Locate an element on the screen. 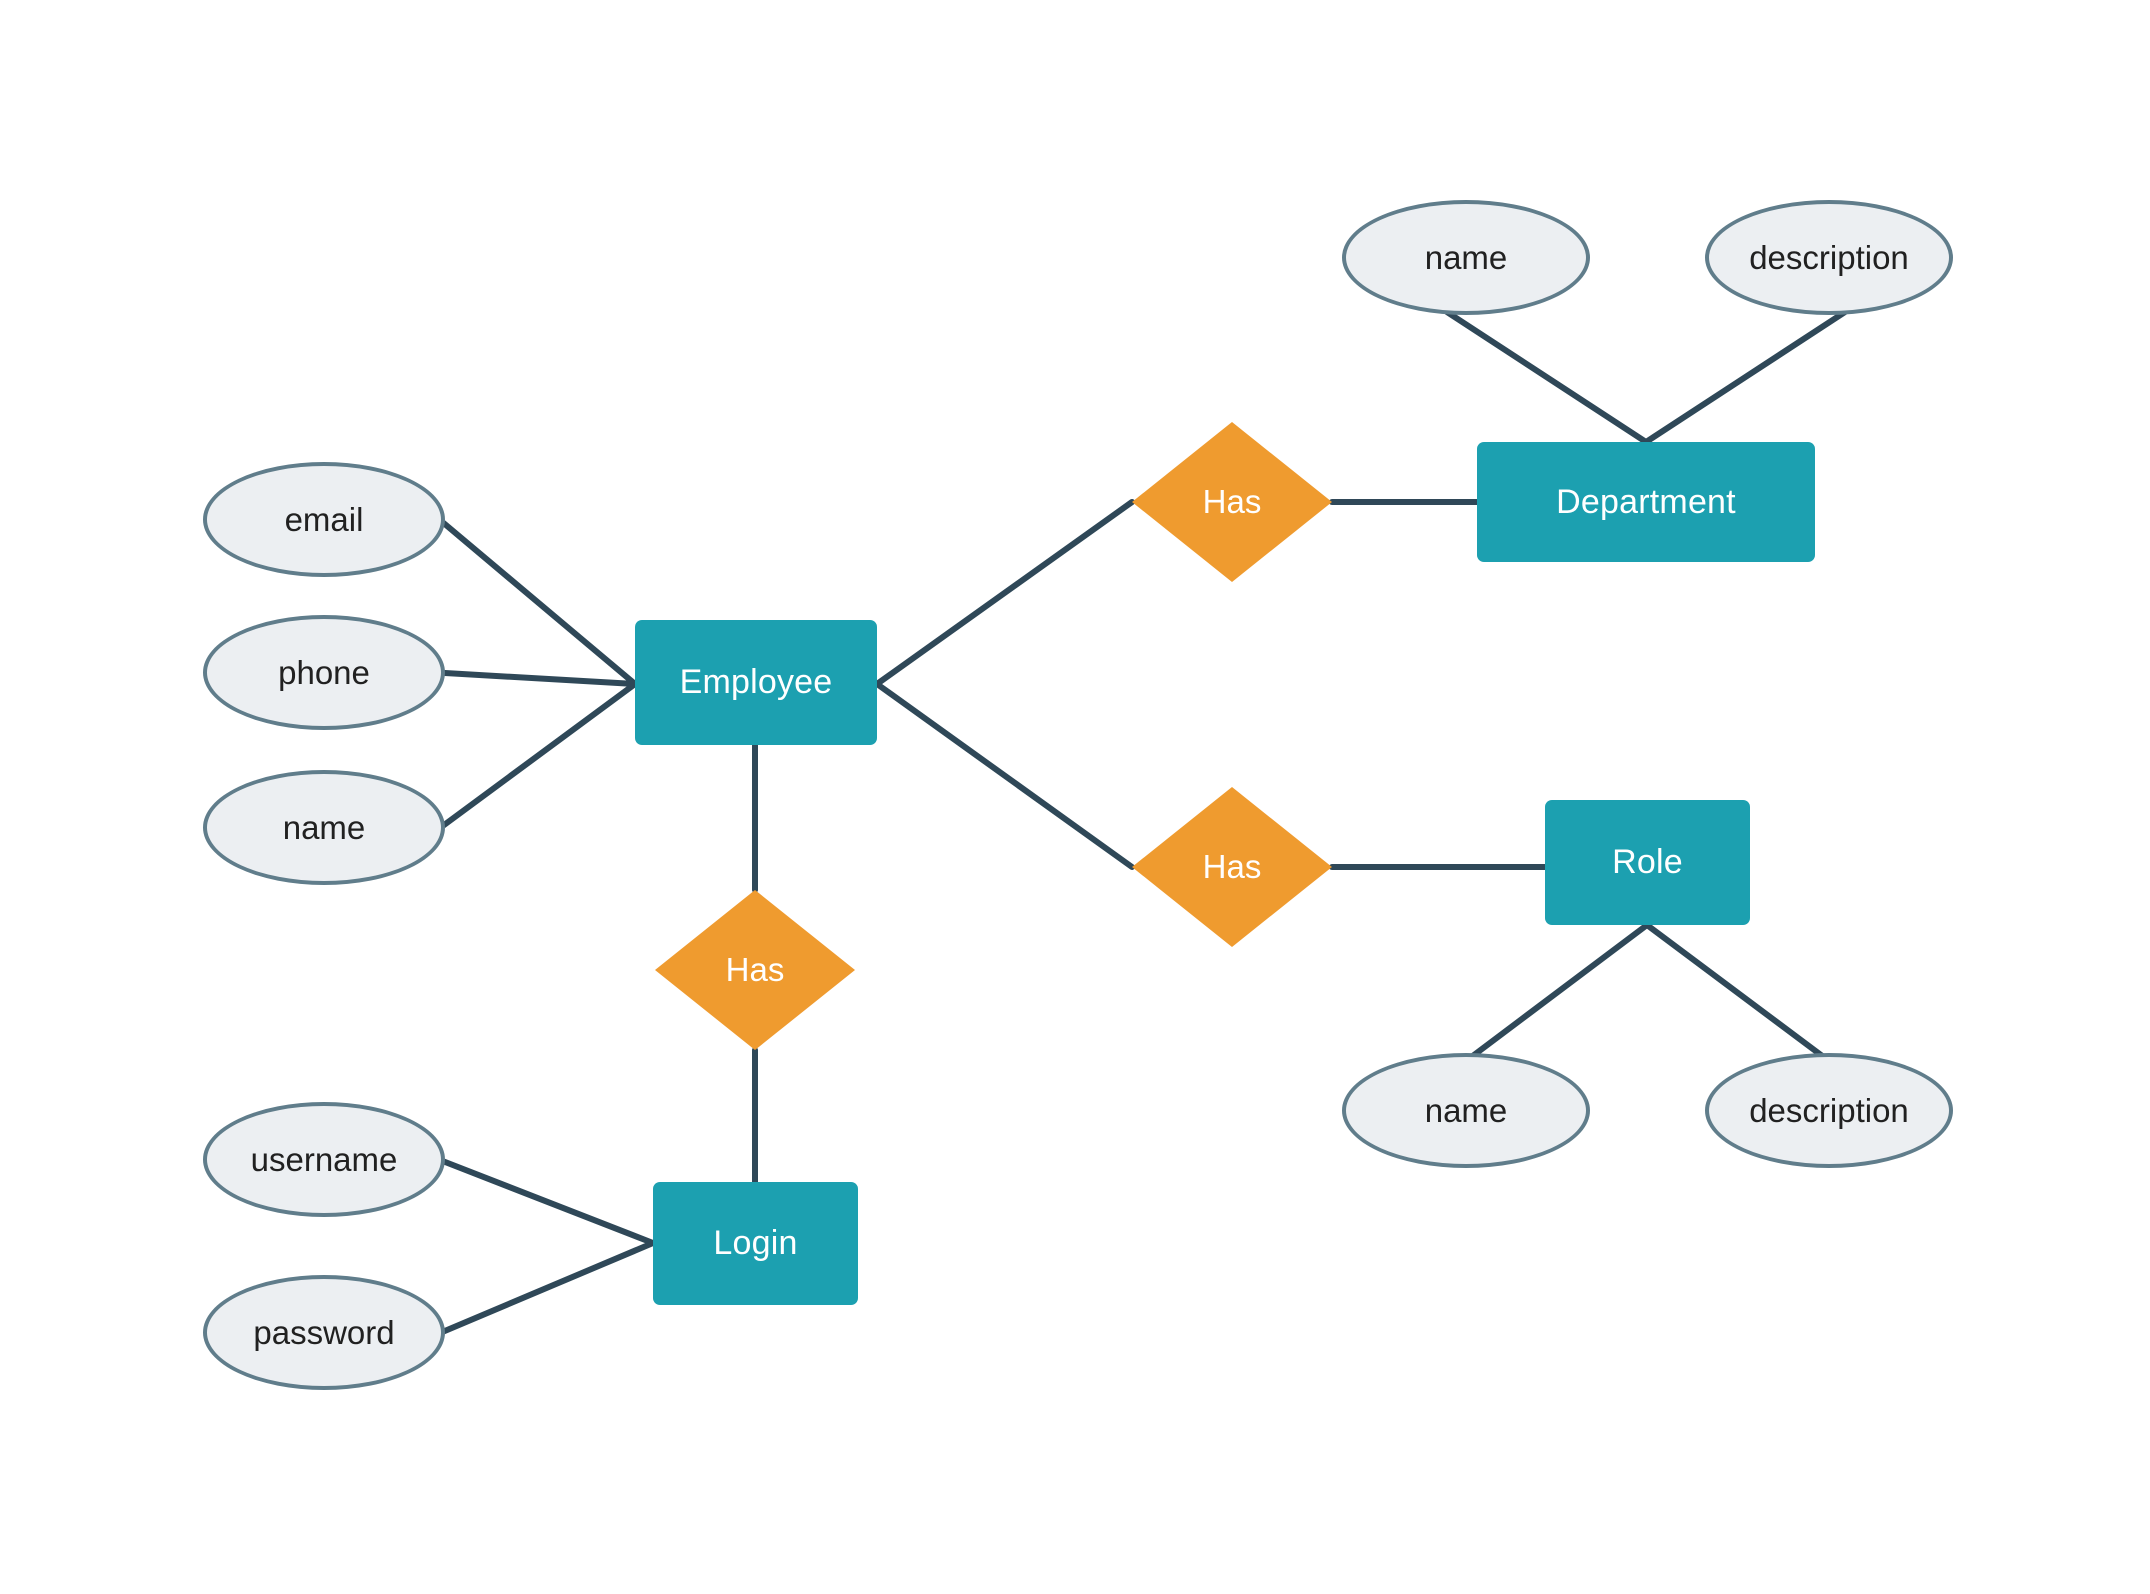  entity-label: Employee is located at coordinates (756, 682).